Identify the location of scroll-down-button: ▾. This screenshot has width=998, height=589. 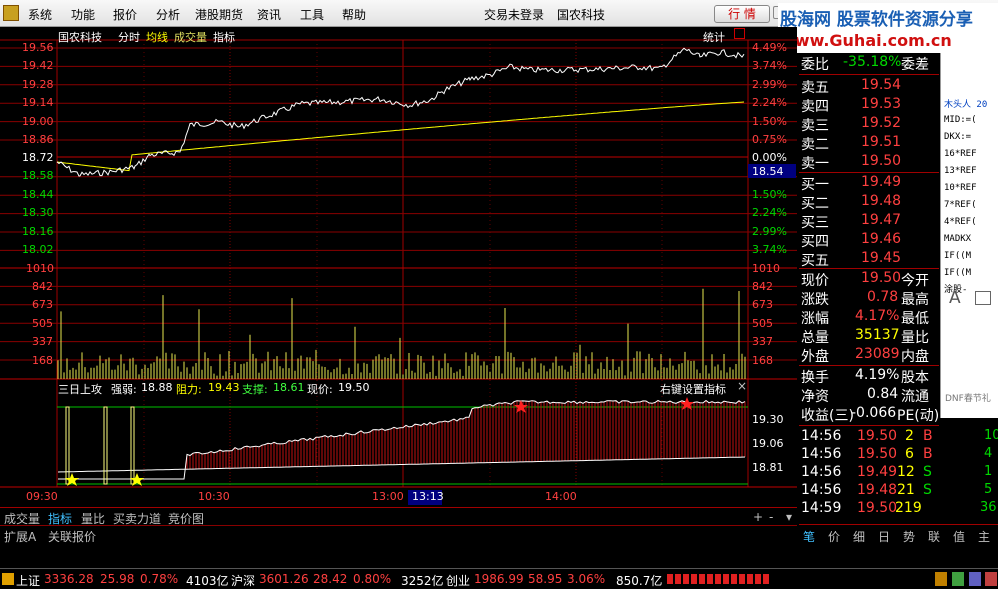
(789, 517).